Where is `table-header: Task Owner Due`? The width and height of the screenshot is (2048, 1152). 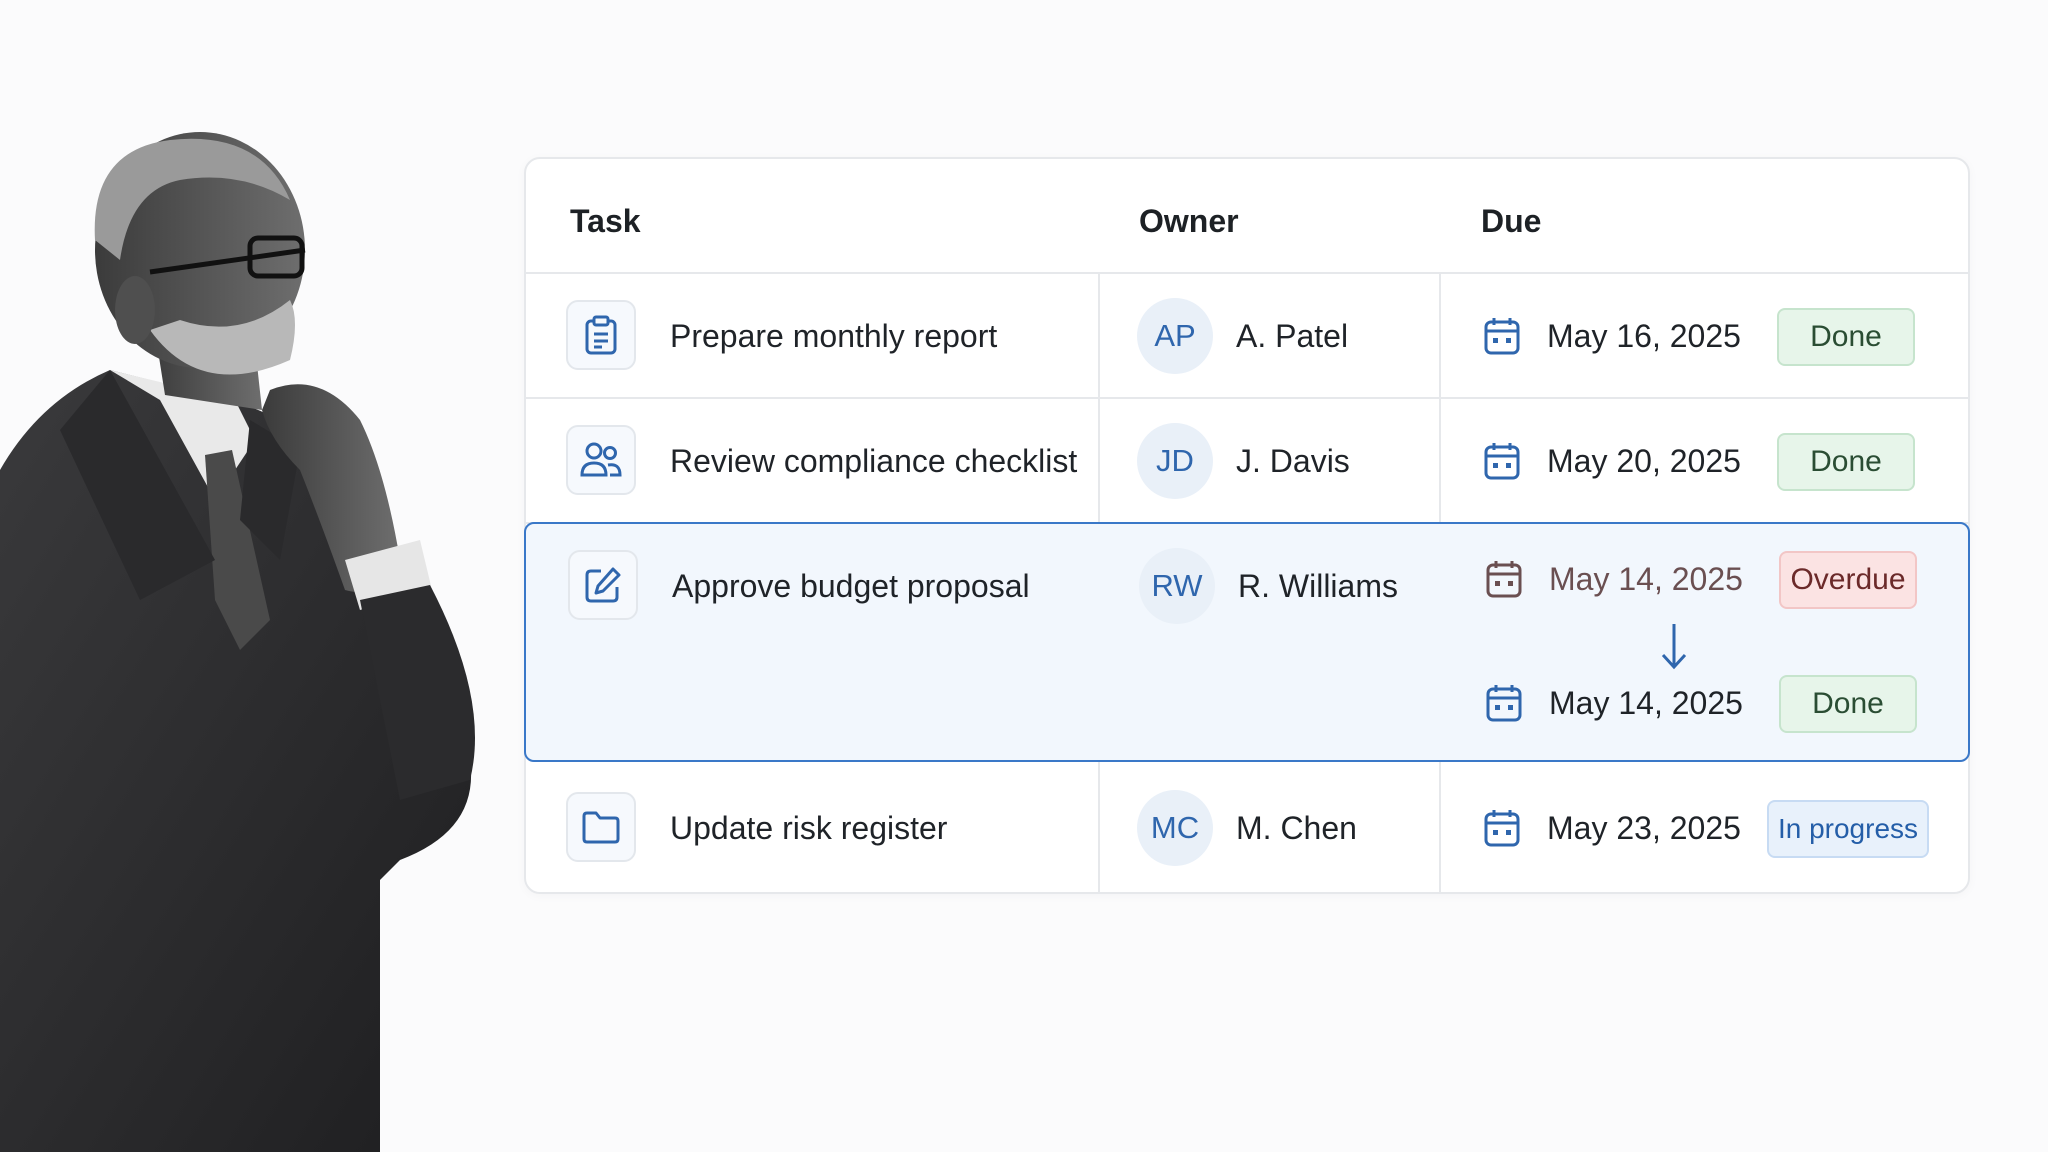 table-header: Task Owner Due is located at coordinates (1247, 216).